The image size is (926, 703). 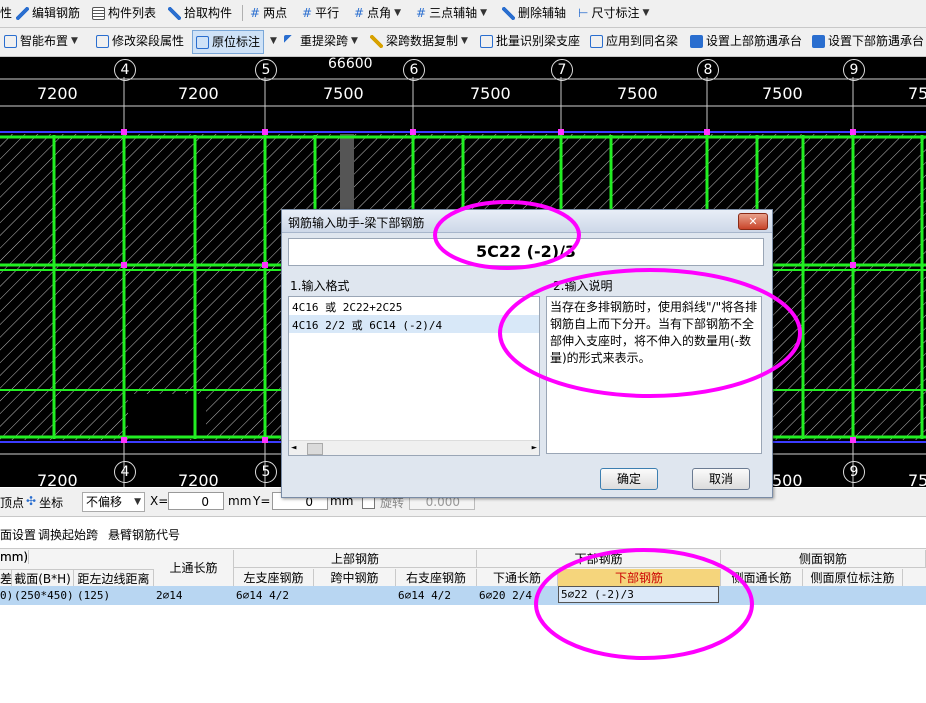 I want to click on apply-icon, so click(x=596, y=41).